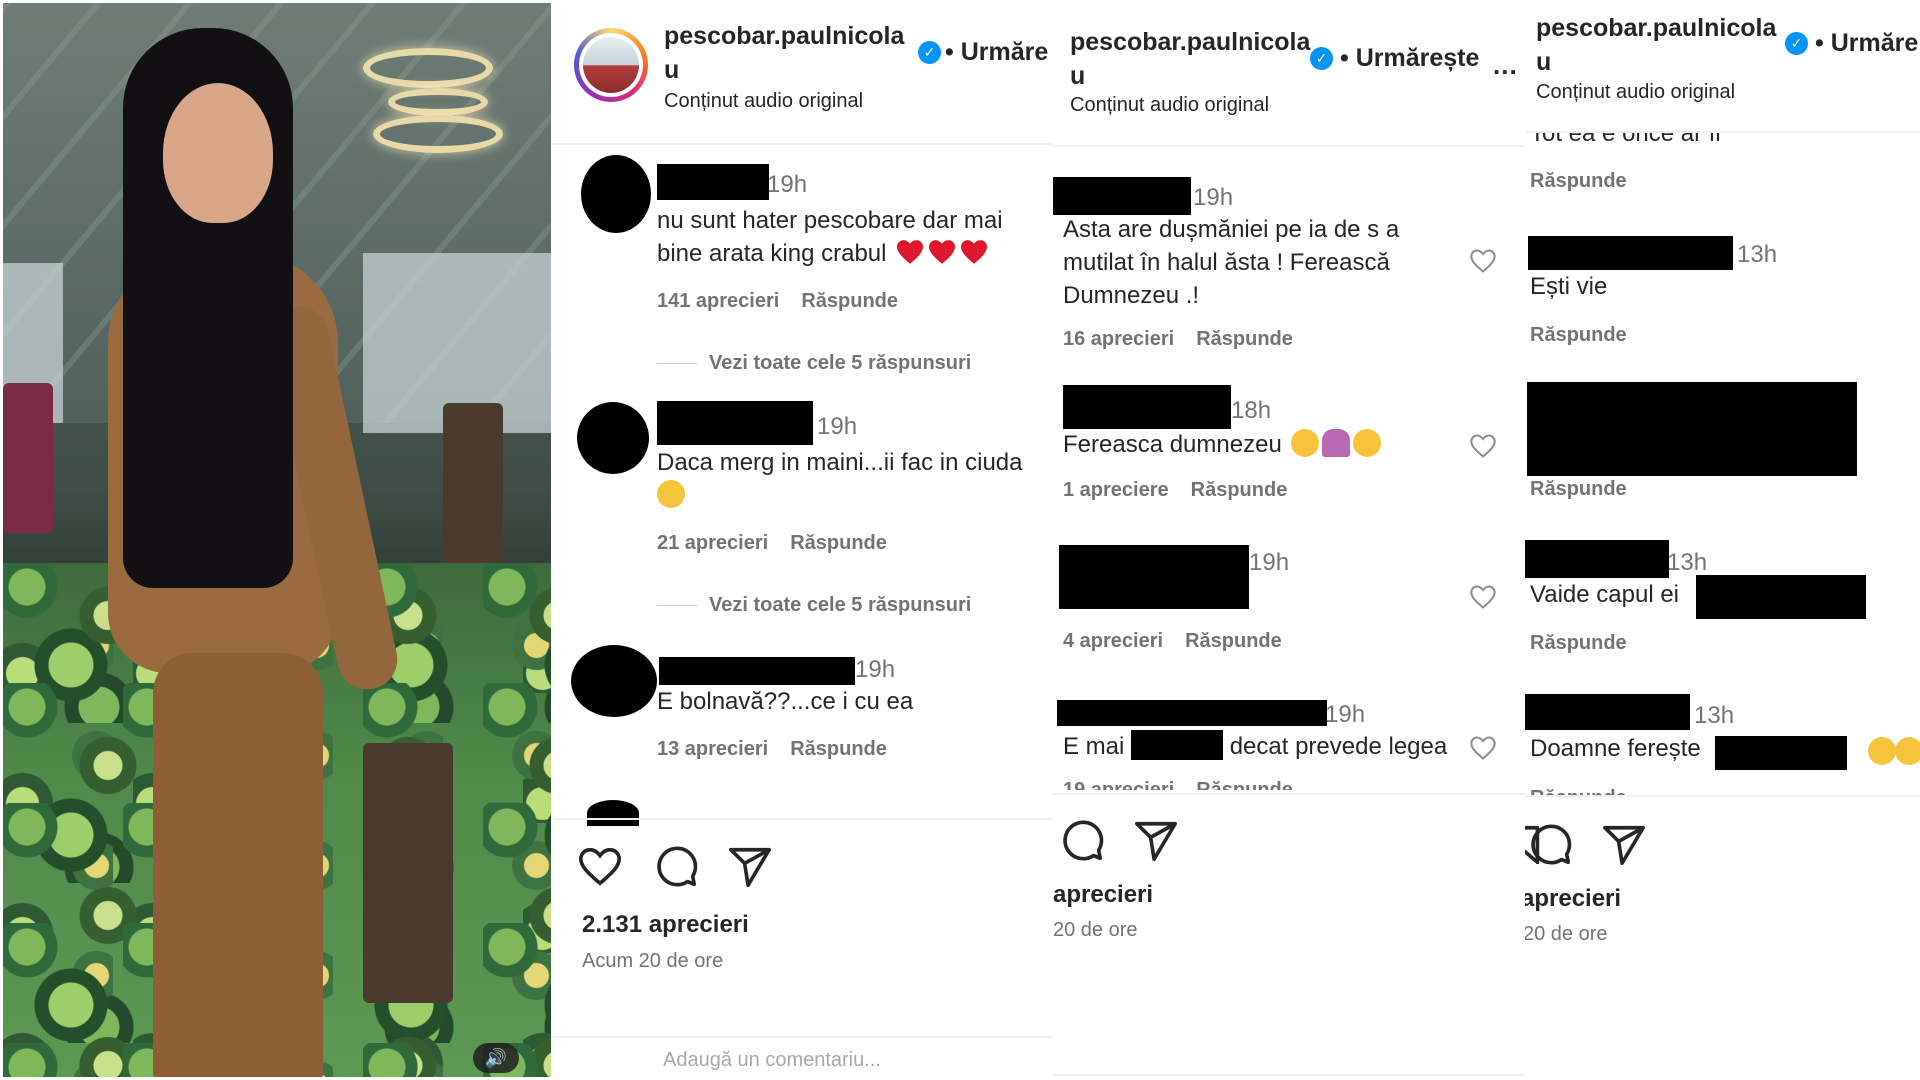  What do you see at coordinates (1367, 443) in the screenshot?
I see `sad-face-emoji-icon` at bounding box center [1367, 443].